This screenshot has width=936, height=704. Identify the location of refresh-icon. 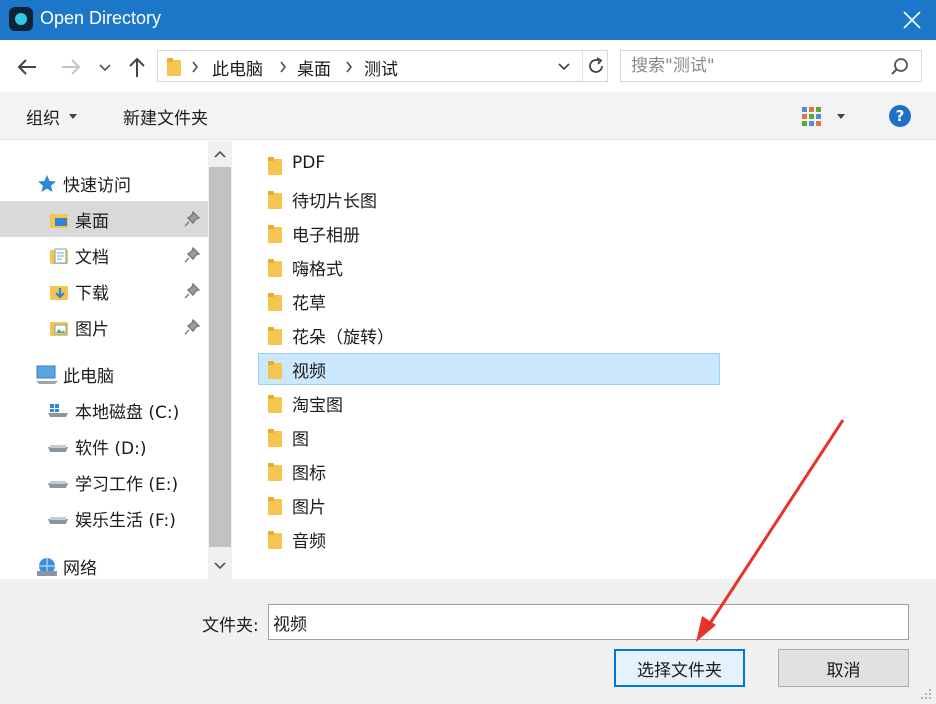
(596, 65).